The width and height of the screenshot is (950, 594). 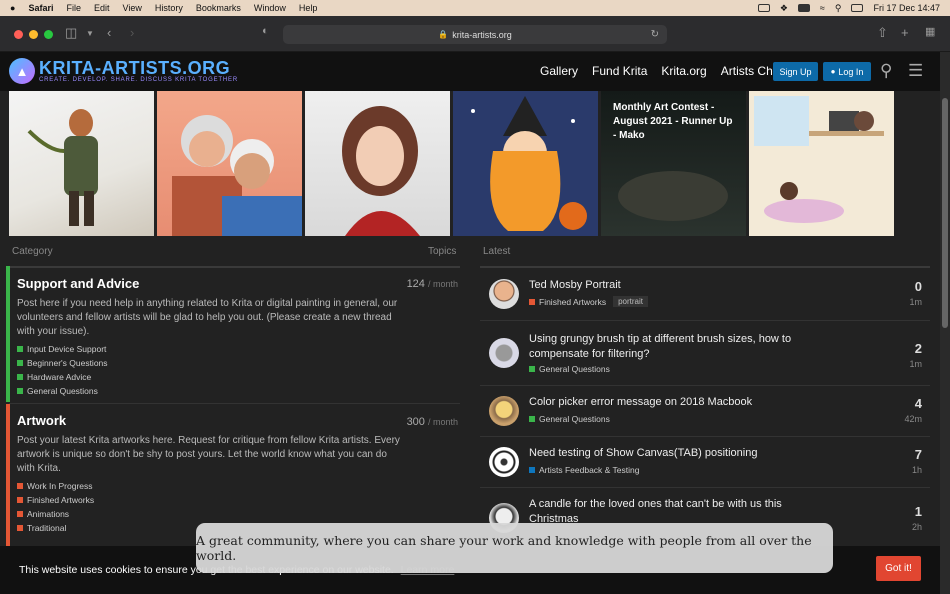 I want to click on minimize-window-button, so click(x=33, y=34).